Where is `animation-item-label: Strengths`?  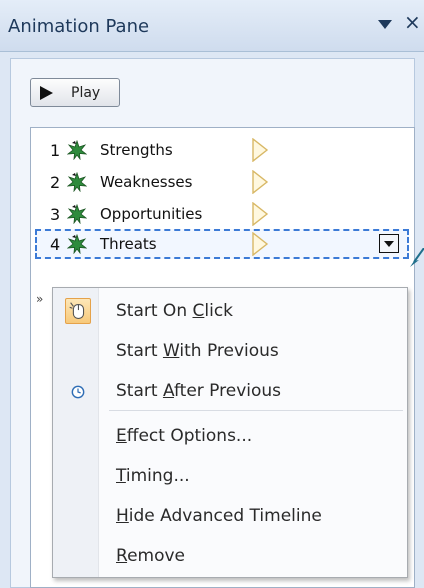 animation-item-label: Strengths is located at coordinates (136, 150).